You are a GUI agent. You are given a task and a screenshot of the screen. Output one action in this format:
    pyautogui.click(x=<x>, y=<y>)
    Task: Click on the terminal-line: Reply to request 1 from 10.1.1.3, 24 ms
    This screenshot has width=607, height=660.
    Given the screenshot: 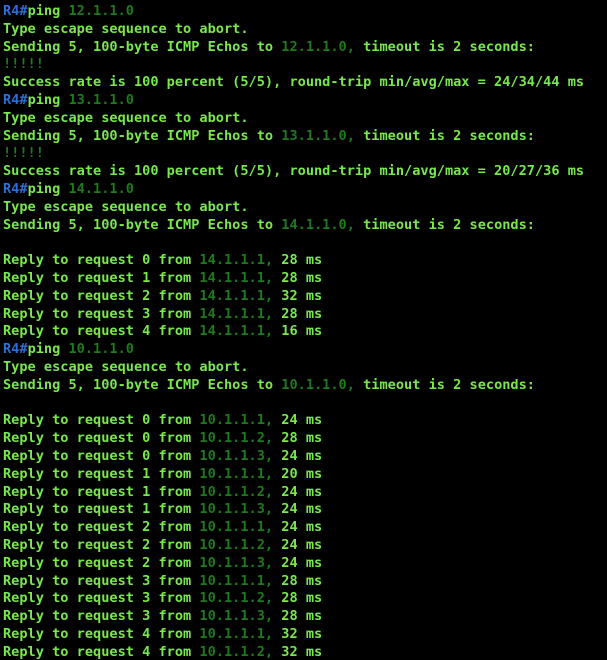 What is the action you would take?
    pyautogui.click(x=305, y=510)
    